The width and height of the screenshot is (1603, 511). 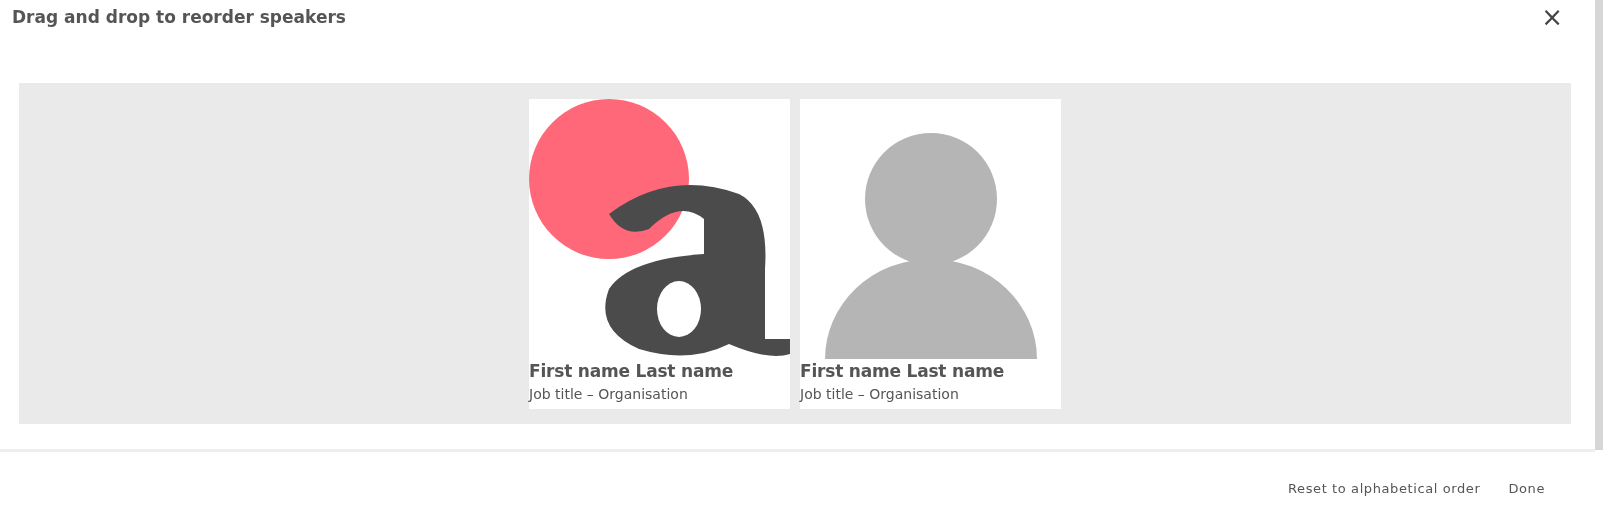 I want to click on reset-order-button: Reset to alphabetical order, so click(x=1384, y=488).